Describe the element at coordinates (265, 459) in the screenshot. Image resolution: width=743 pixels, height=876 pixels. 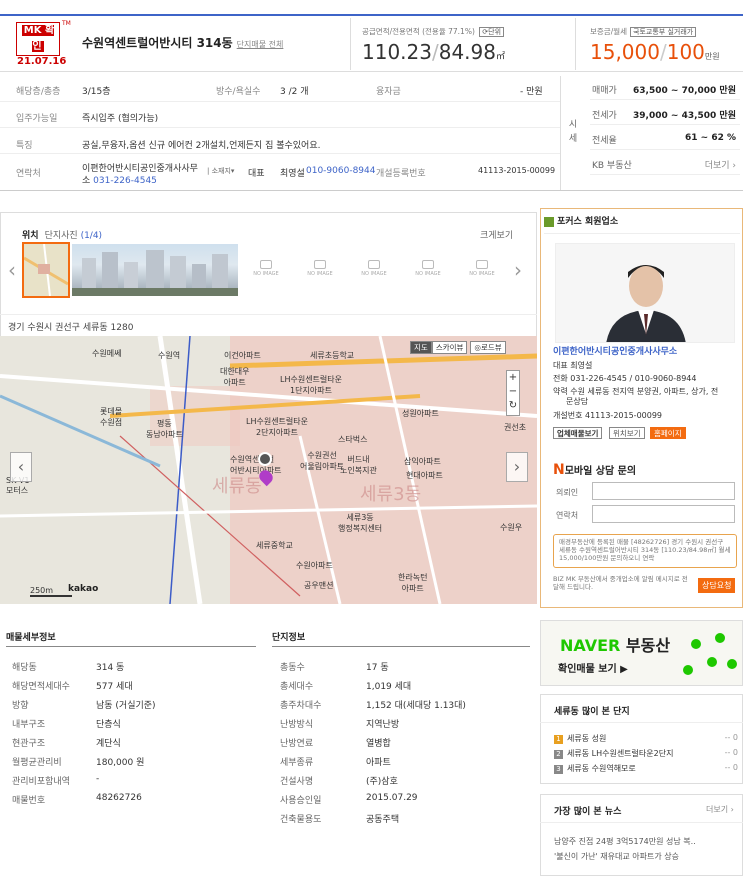
I see `map-pin-icon` at that location.